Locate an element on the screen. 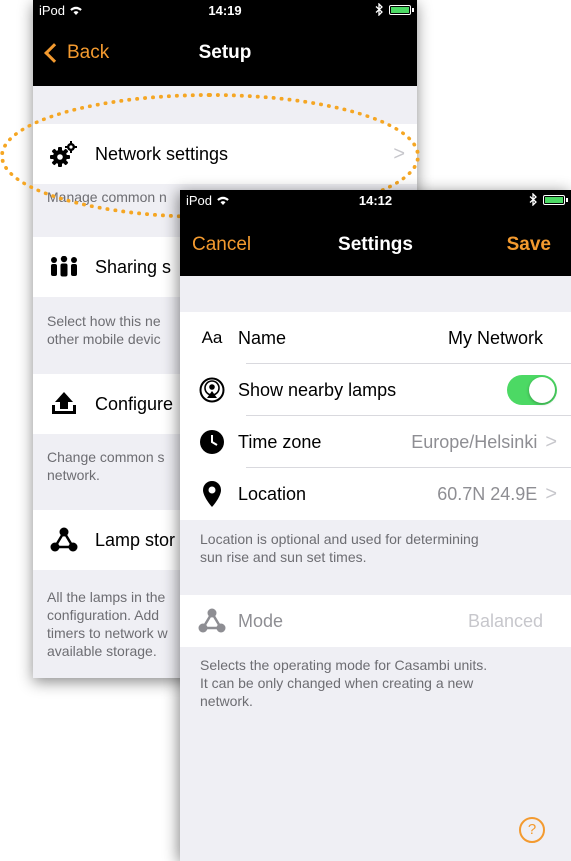  clock-icon is located at coordinates (212, 442).